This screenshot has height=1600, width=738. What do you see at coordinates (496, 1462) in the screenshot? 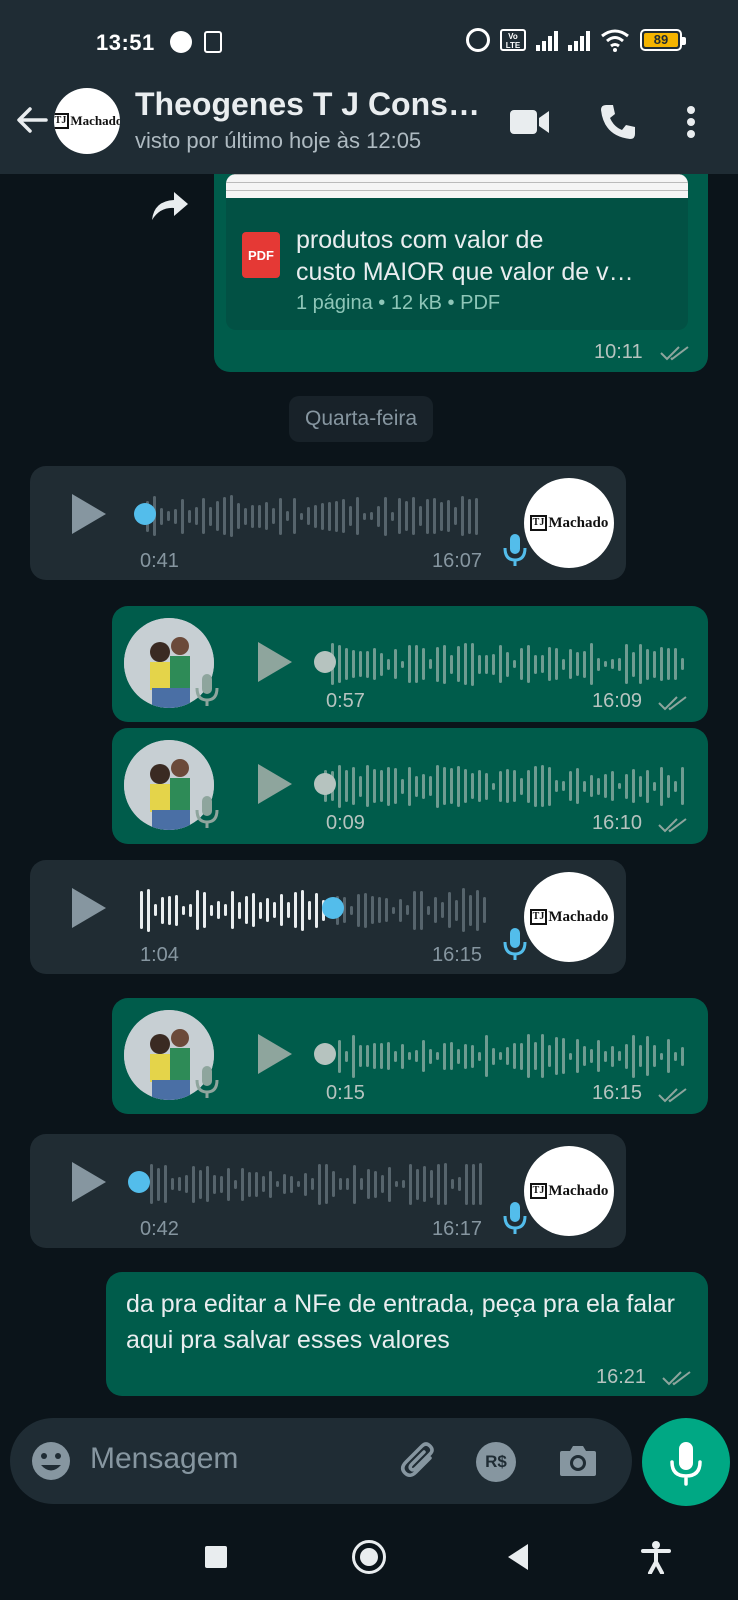
I see `payment-icon: R$` at bounding box center [496, 1462].